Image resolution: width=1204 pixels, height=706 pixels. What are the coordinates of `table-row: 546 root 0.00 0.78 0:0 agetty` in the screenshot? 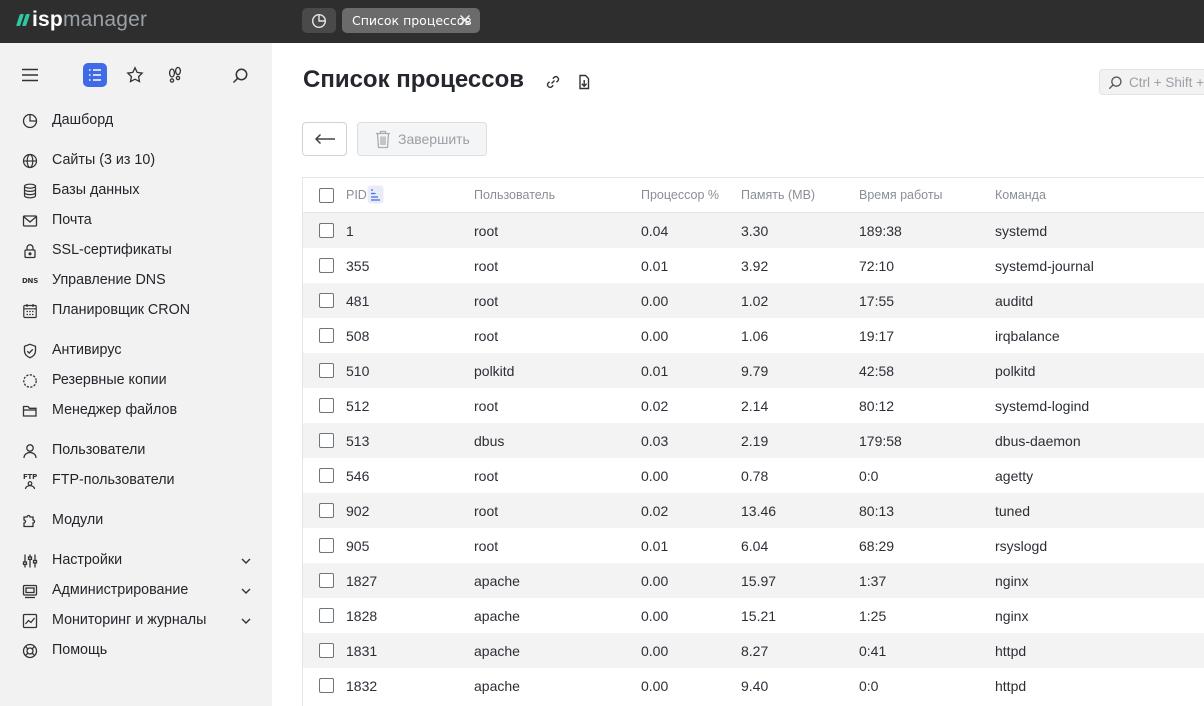 It's located at (753, 475).